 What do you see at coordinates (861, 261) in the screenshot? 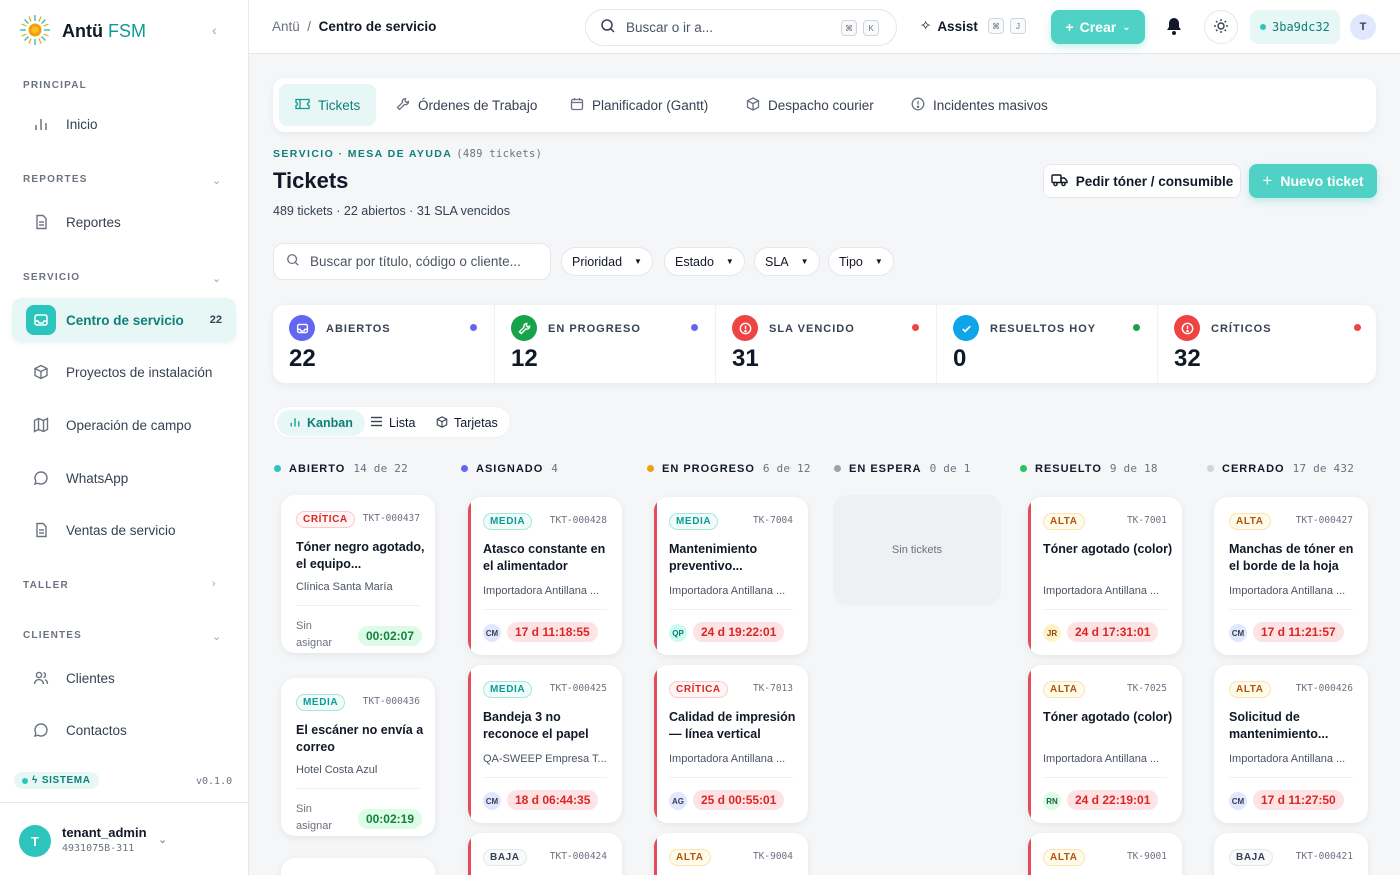
I see `filter-tipo: Tipo ▼` at bounding box center [861, 261].